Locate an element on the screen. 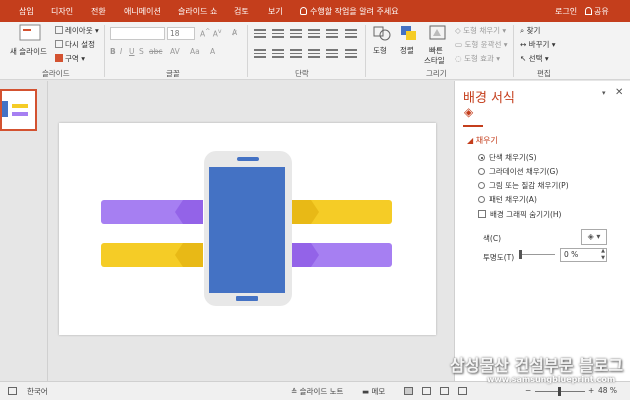 This screenshot has height=400, width=630. align-left-icon is located at coordinates (260, 53).